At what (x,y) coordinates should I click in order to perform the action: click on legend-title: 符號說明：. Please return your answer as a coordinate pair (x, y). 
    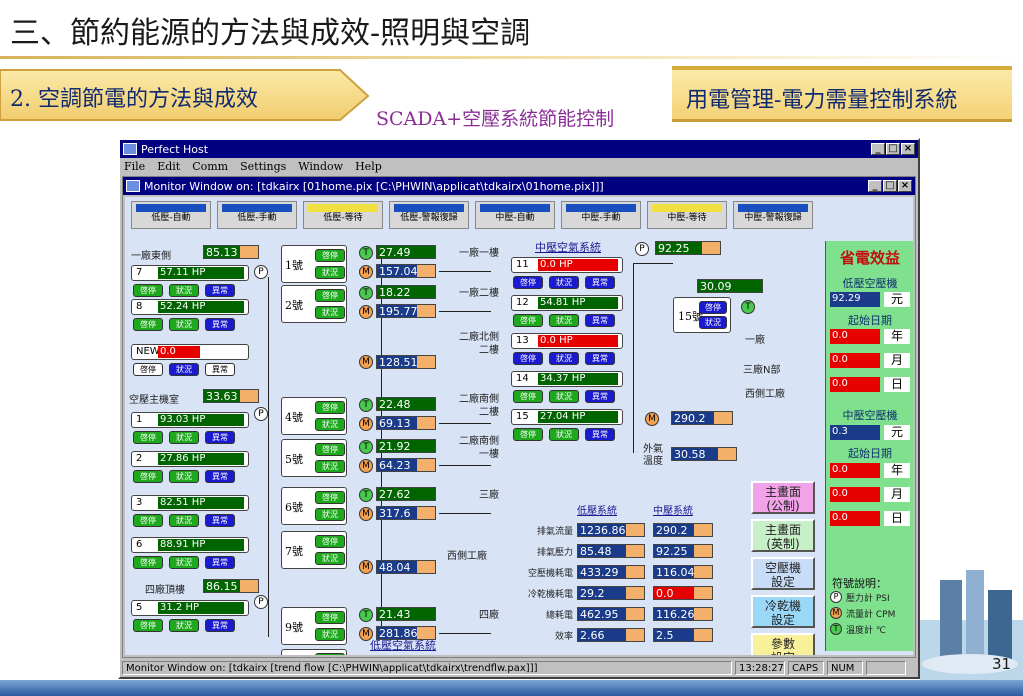
    Looking at the image, I should click on (859, 583).